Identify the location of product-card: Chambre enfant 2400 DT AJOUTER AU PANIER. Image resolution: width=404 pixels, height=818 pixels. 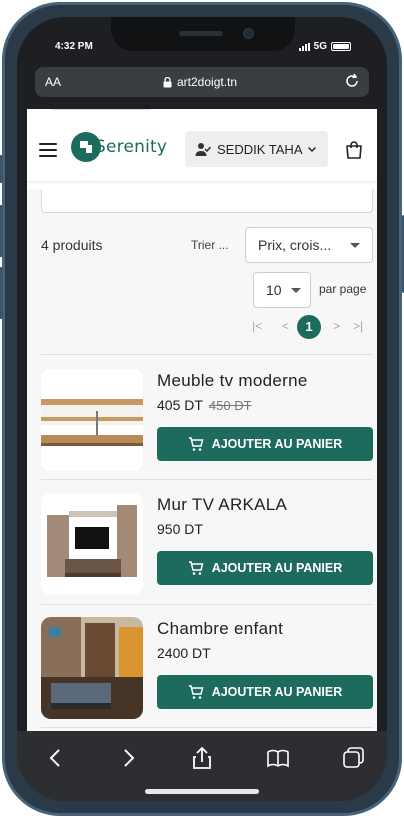
(207, 668).